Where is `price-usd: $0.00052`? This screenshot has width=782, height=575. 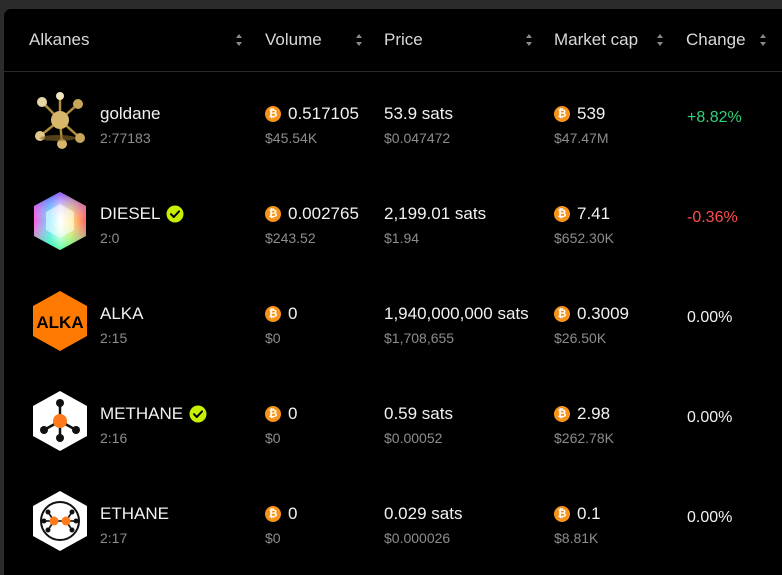 price-usd: $0.00052 is located at coordinates (413, 438).